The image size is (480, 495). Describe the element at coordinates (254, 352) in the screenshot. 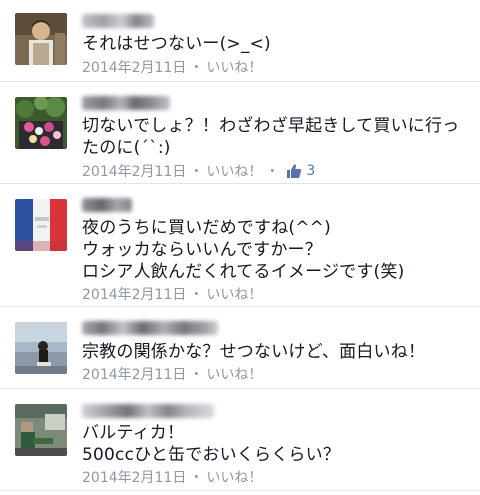

I see `comment-text: 宗教の関係かな？せつないけど、面白いね！` at that location.